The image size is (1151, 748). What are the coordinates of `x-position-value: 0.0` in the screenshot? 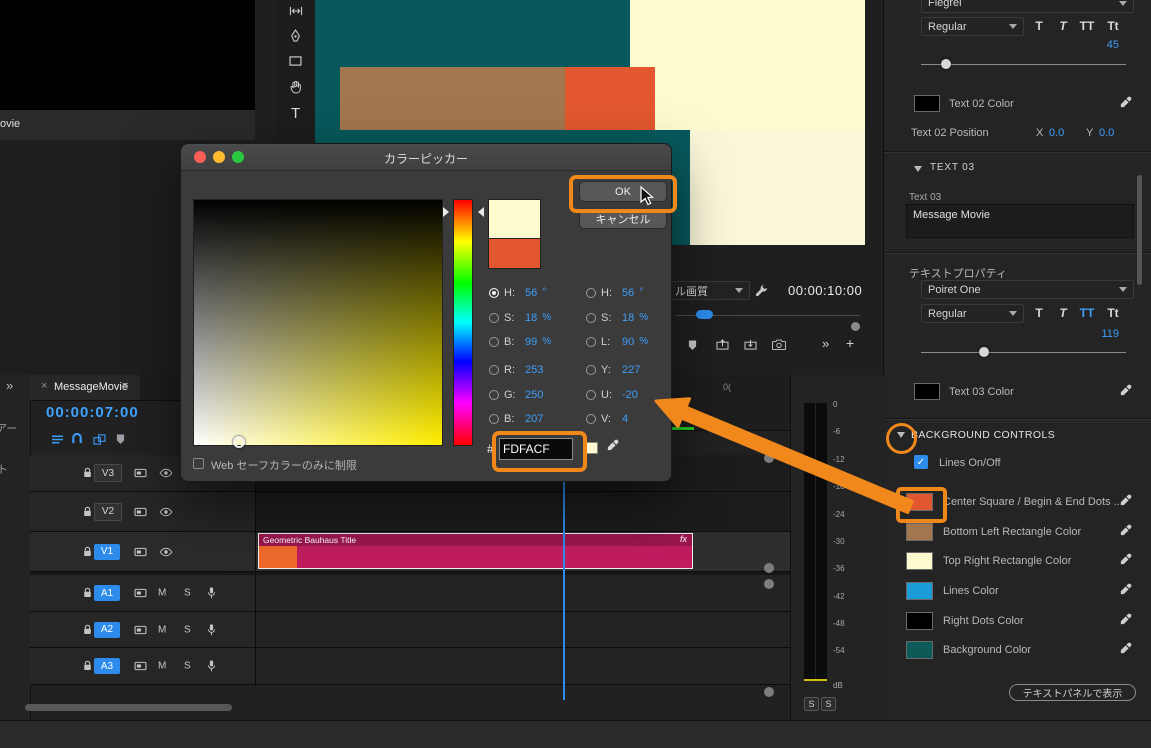 It's located at (1056, 133).